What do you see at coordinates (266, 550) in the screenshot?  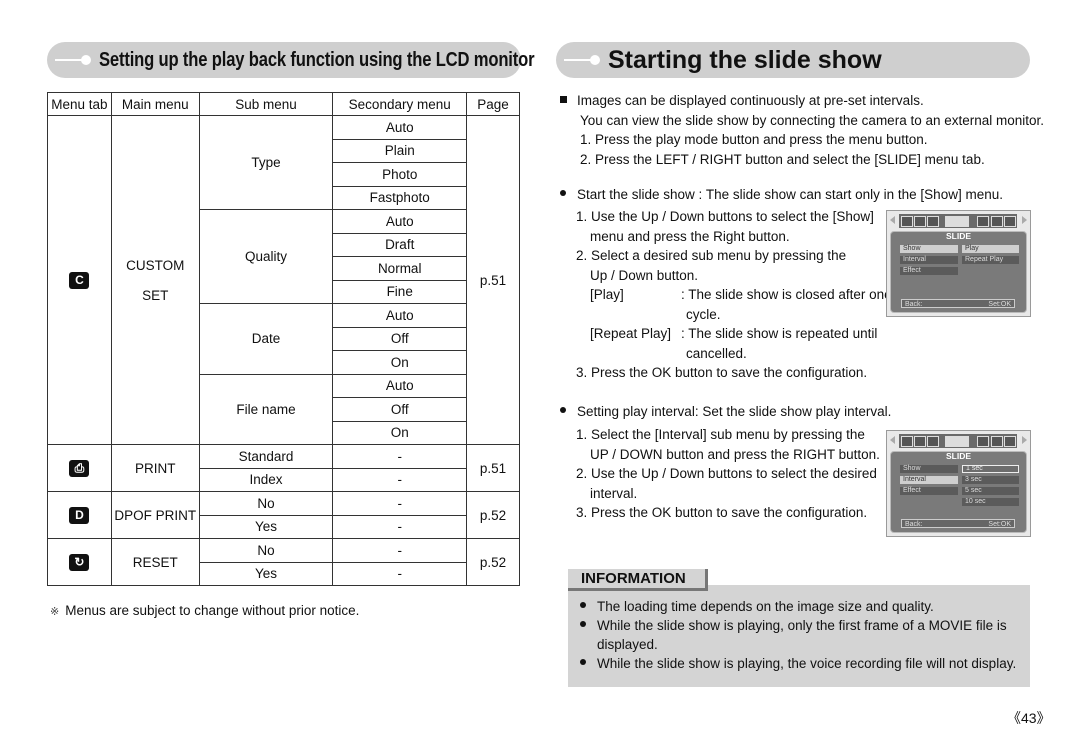 I see `sub-menu-cell: No` at bounding box center [266, 550].